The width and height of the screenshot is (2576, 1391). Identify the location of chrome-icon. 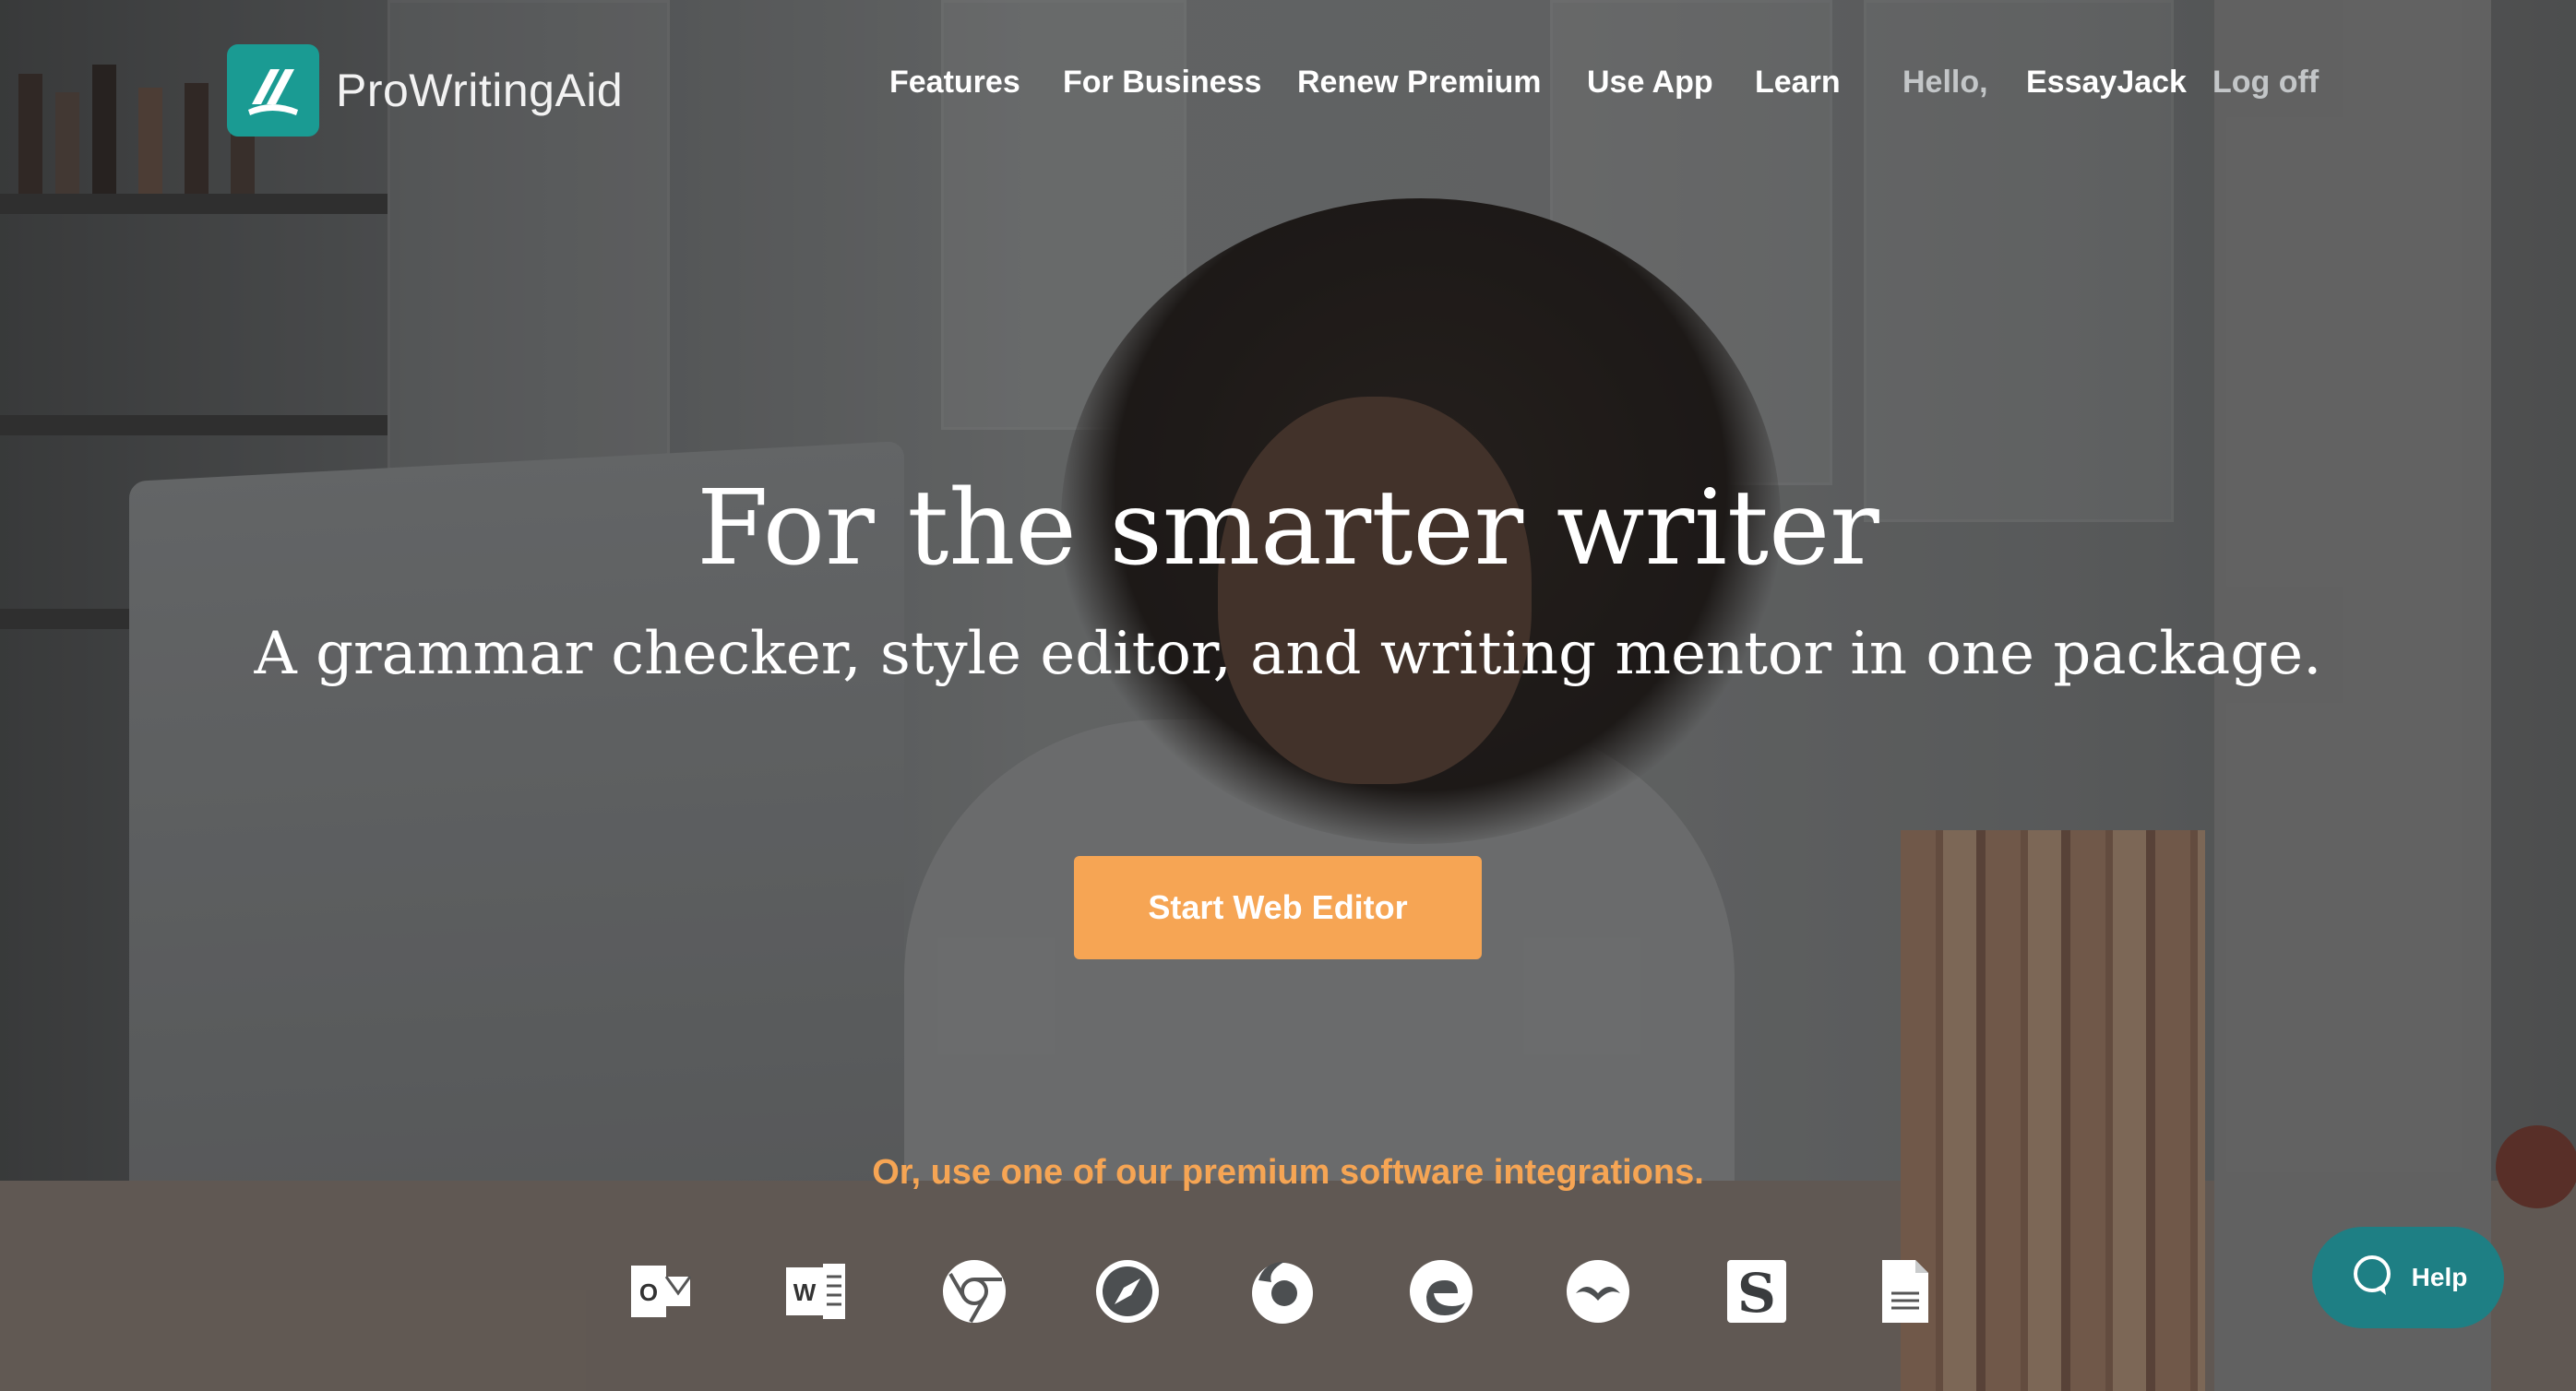
(974, 1291).